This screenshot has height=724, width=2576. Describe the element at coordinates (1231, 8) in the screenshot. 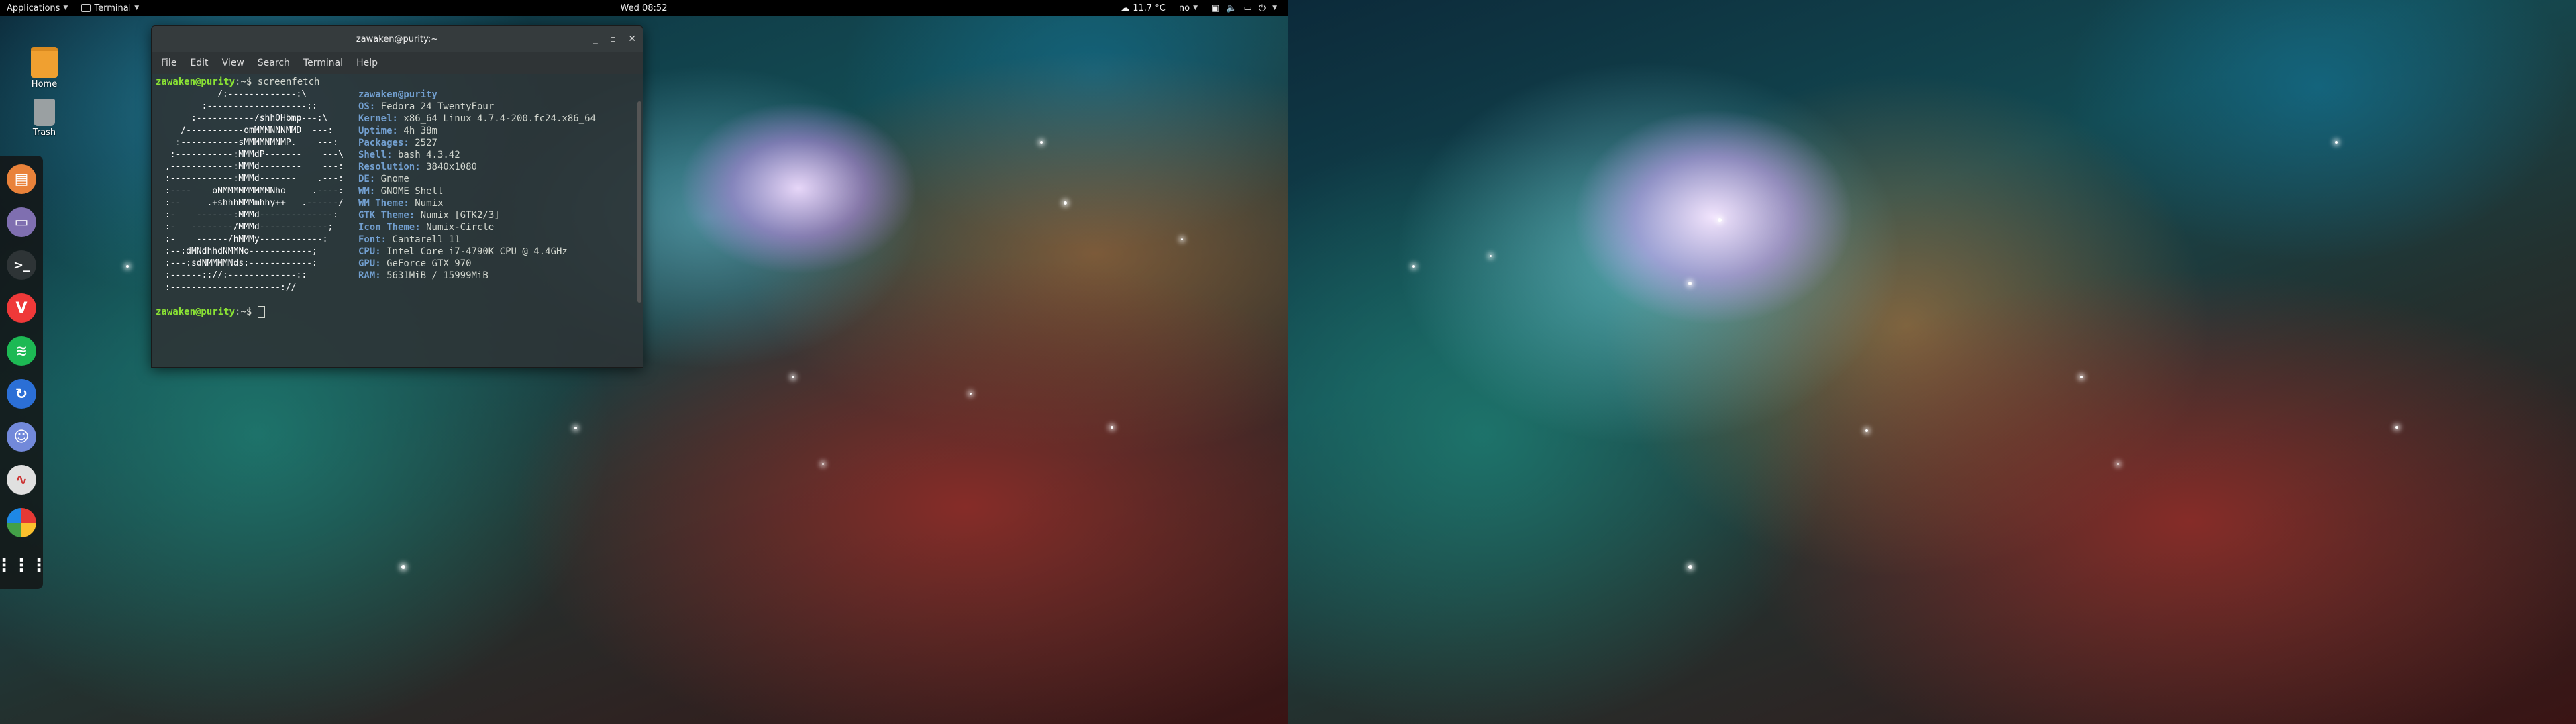

I see `volume-icon: 🔈` at that location.